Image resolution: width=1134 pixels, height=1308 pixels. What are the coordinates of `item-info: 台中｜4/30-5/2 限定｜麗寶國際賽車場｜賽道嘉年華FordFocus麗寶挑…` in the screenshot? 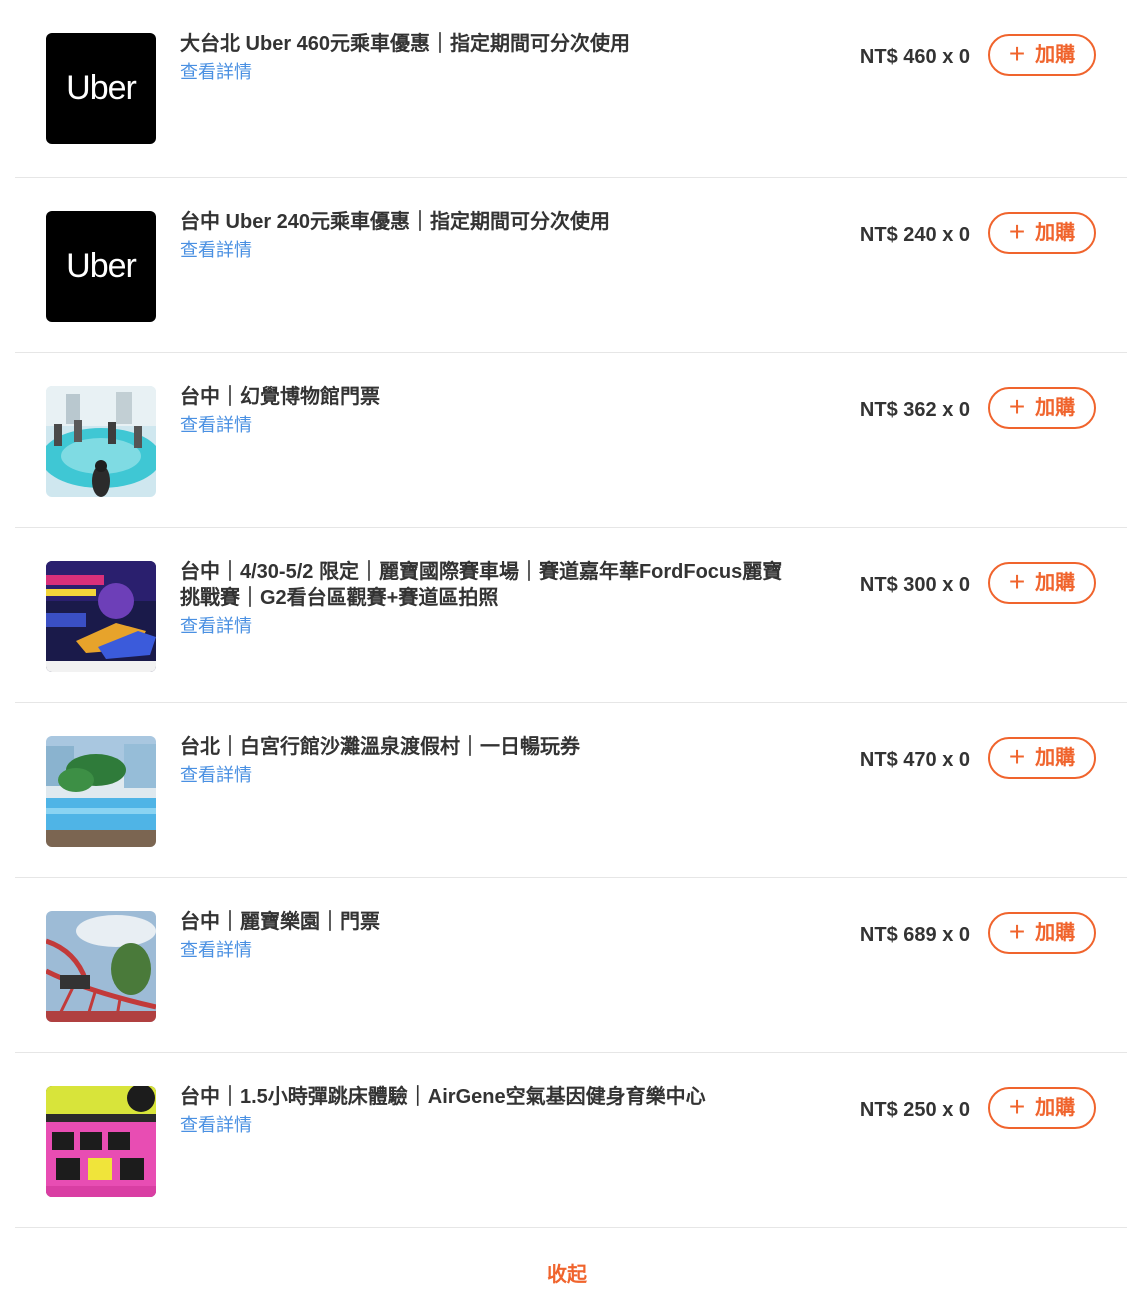 It's located at (485, 598).